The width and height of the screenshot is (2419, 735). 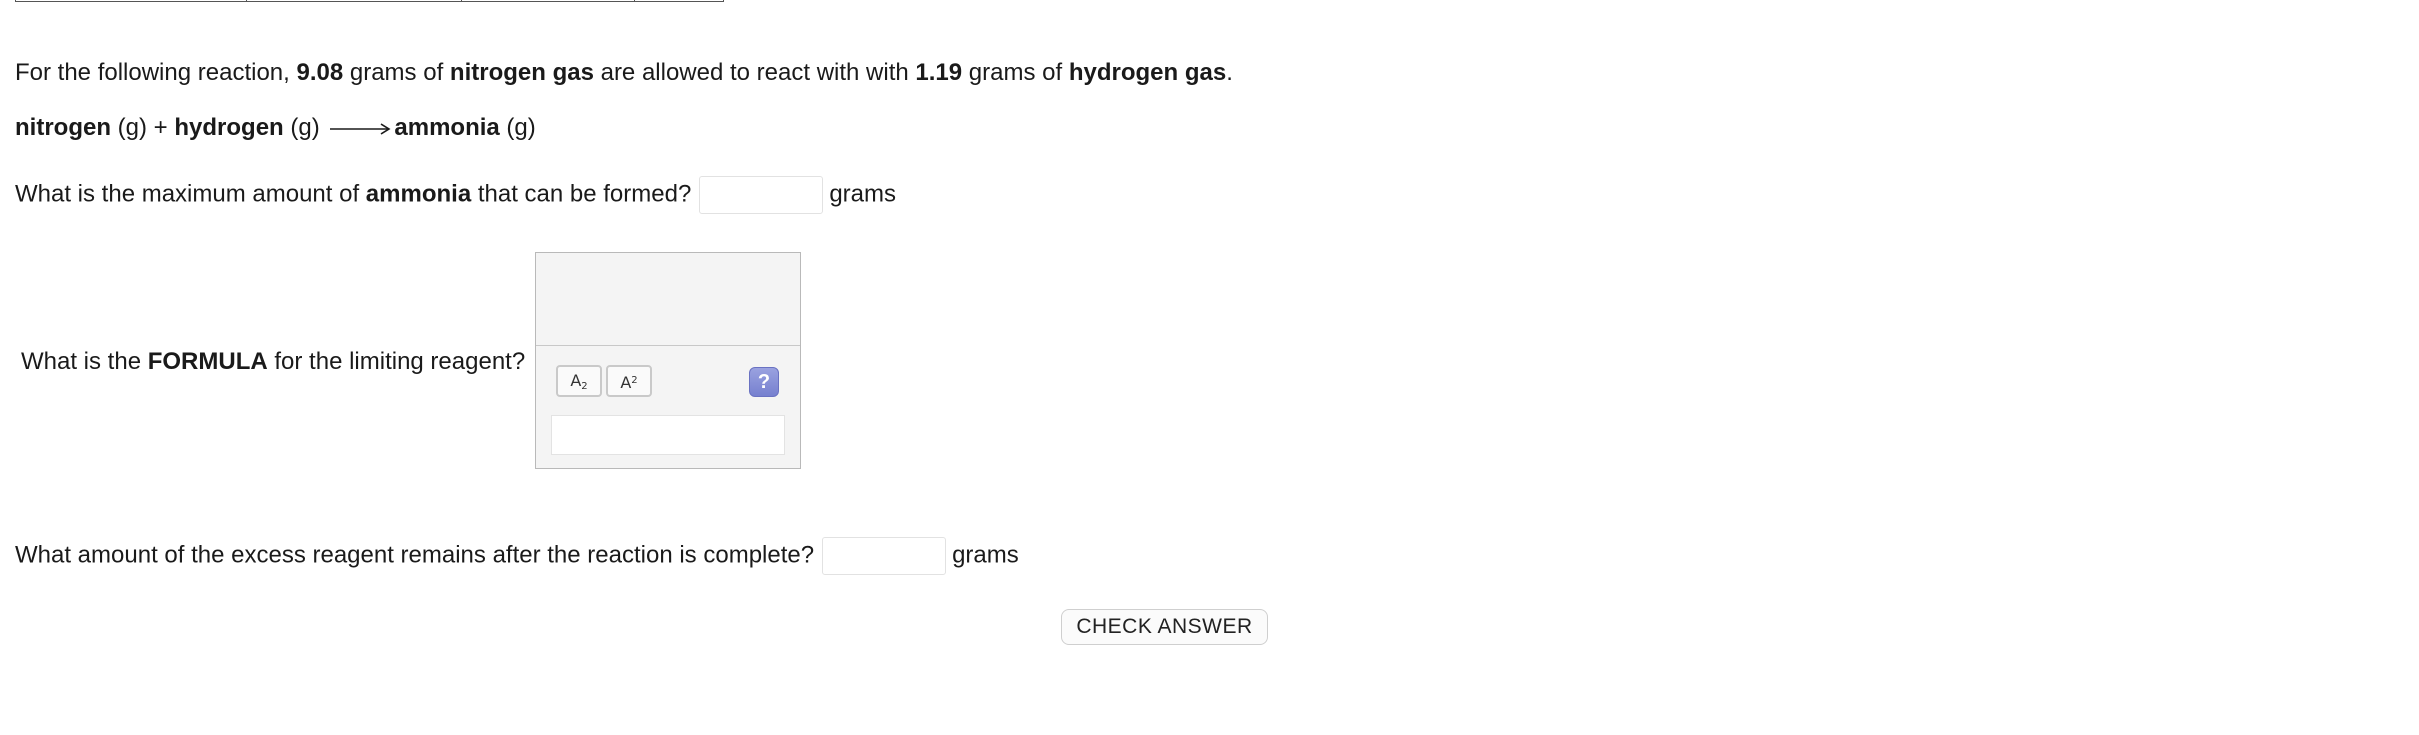 I want to click on superscript-button: A2, so click(x=629, y=381).